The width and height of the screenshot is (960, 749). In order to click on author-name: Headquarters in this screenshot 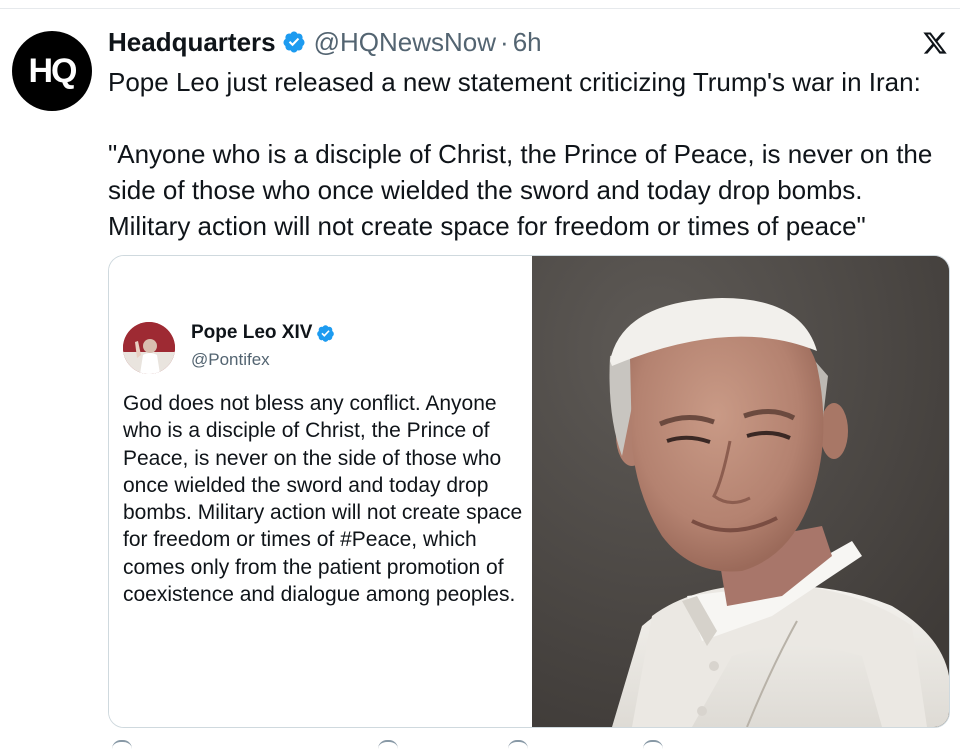, I will do `click(192, 42)`.